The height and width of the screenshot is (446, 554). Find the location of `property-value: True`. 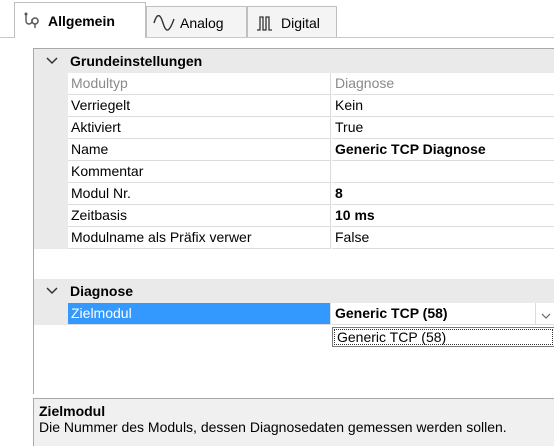

property-value: True is located at coordinates (443, 128).